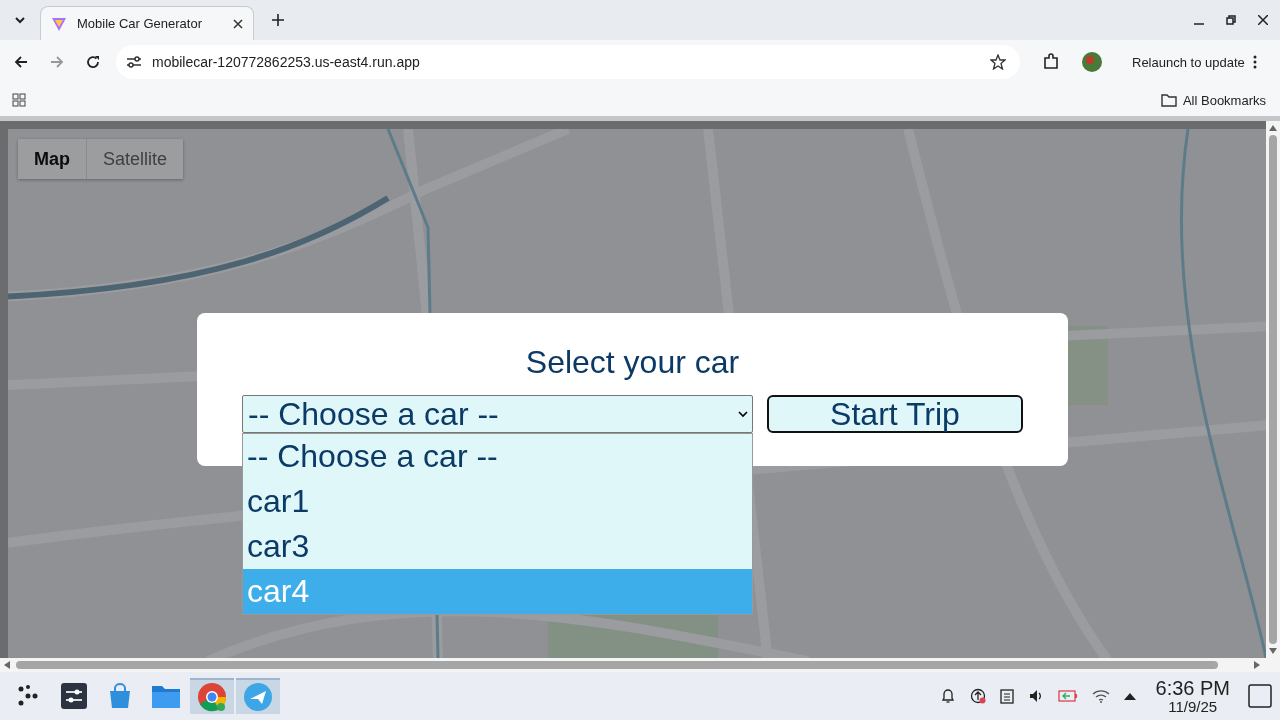 This screenshot has width=1280, height=720. What do you see at coordinates (977, 696) in the screenshot?
I see `update-icon` at bounding box center [977, 696].